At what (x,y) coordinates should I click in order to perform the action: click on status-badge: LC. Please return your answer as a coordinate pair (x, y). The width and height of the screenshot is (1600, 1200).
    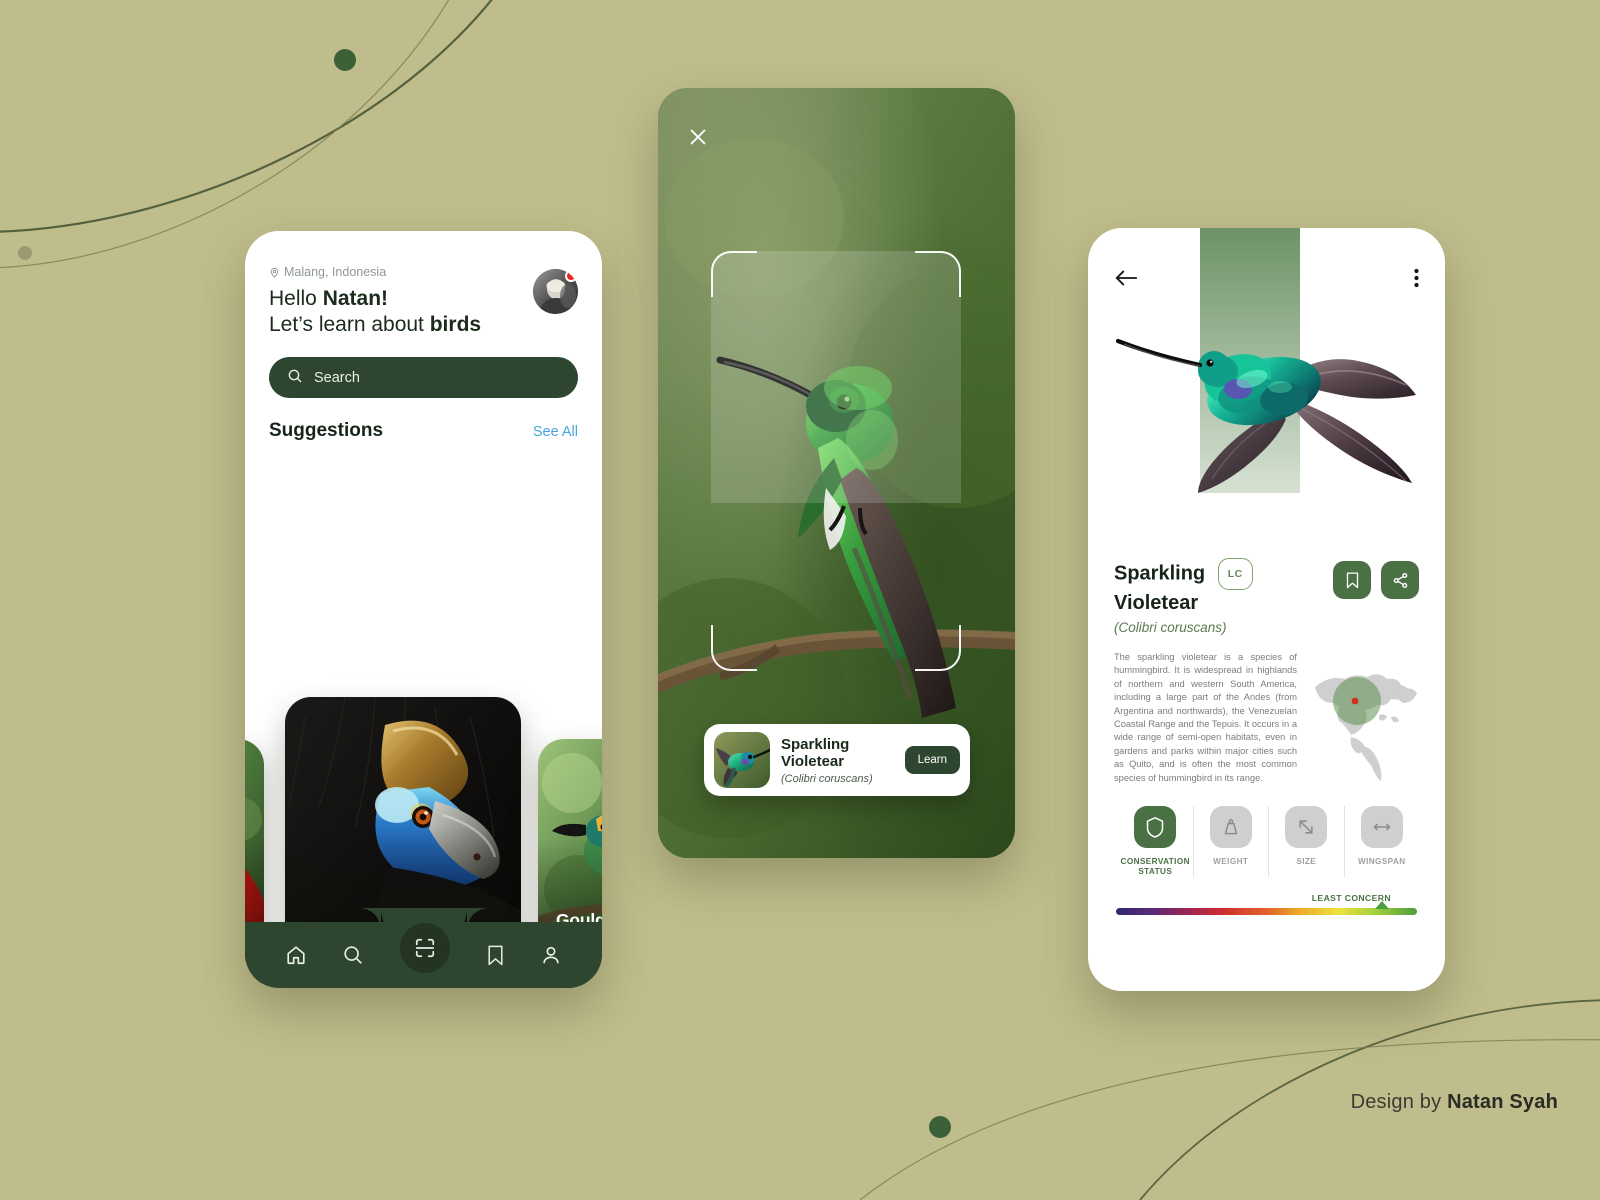
    Looking at the image, I should click on (1235, 574).